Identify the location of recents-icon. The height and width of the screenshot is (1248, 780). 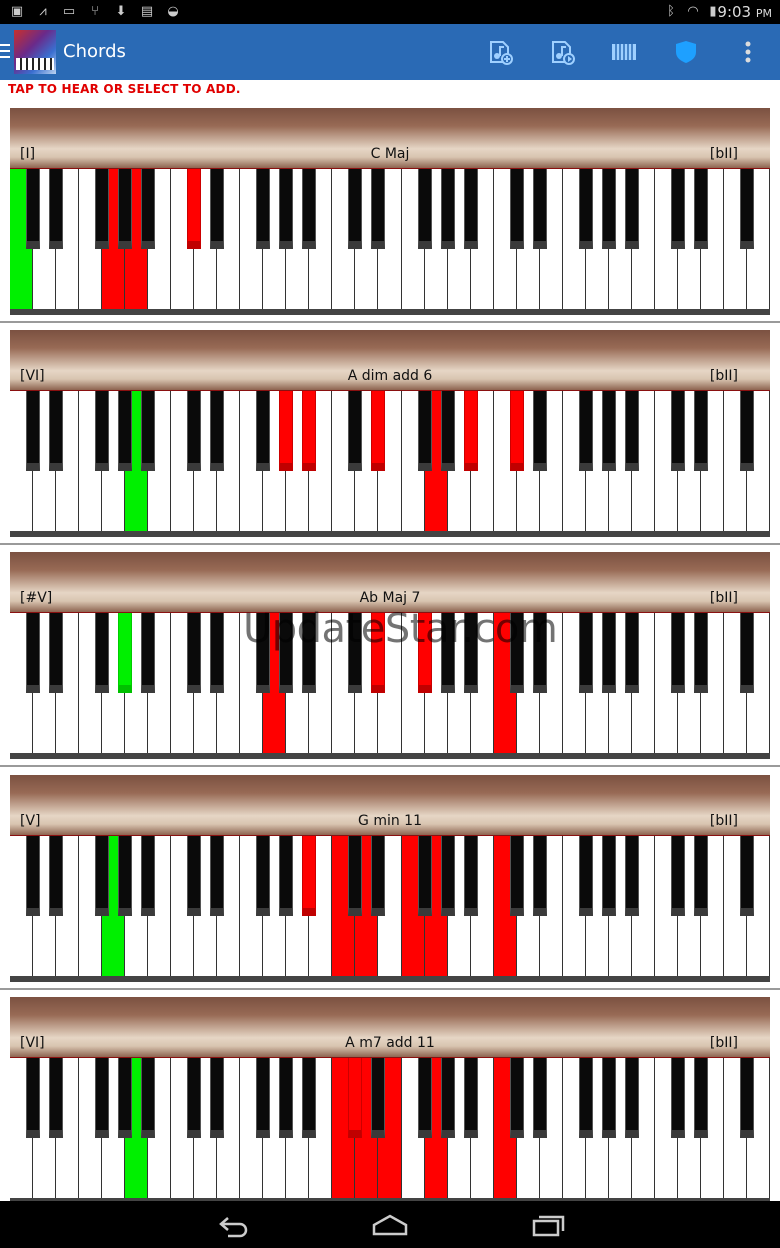
(548, 1224).